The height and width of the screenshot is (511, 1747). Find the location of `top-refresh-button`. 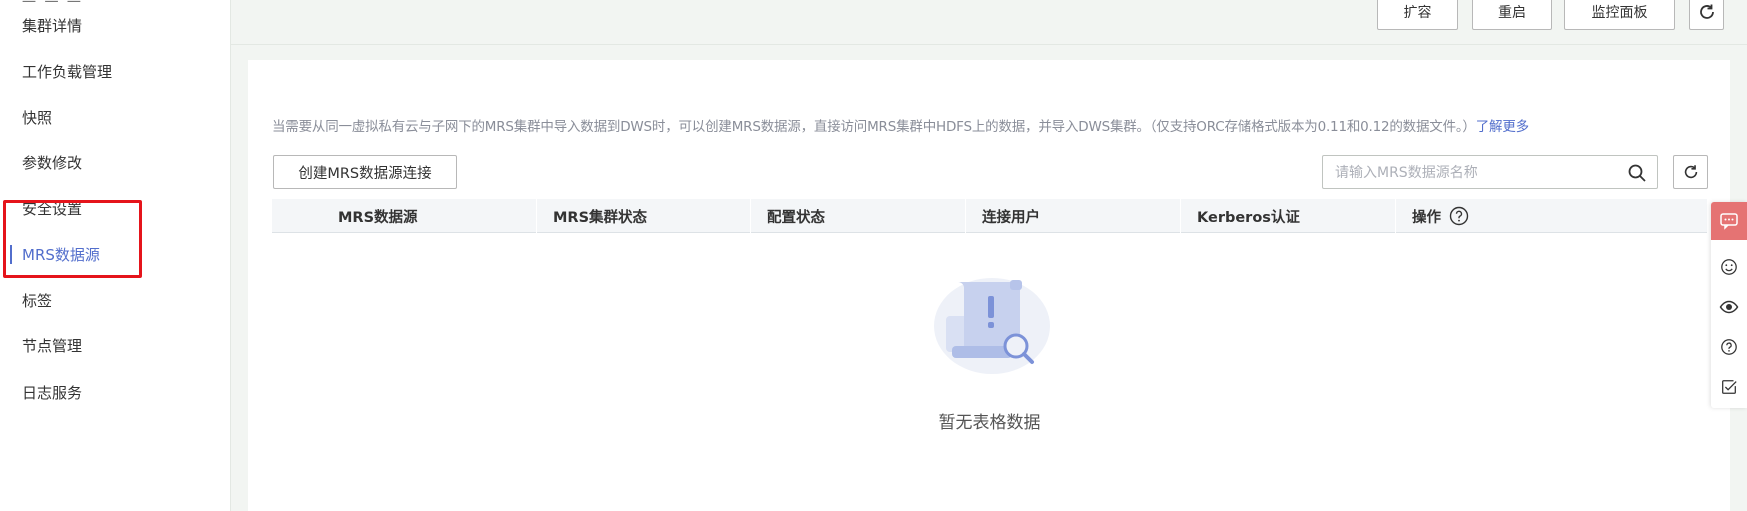

top-refresh-button is located at coordinates (1706, 15).